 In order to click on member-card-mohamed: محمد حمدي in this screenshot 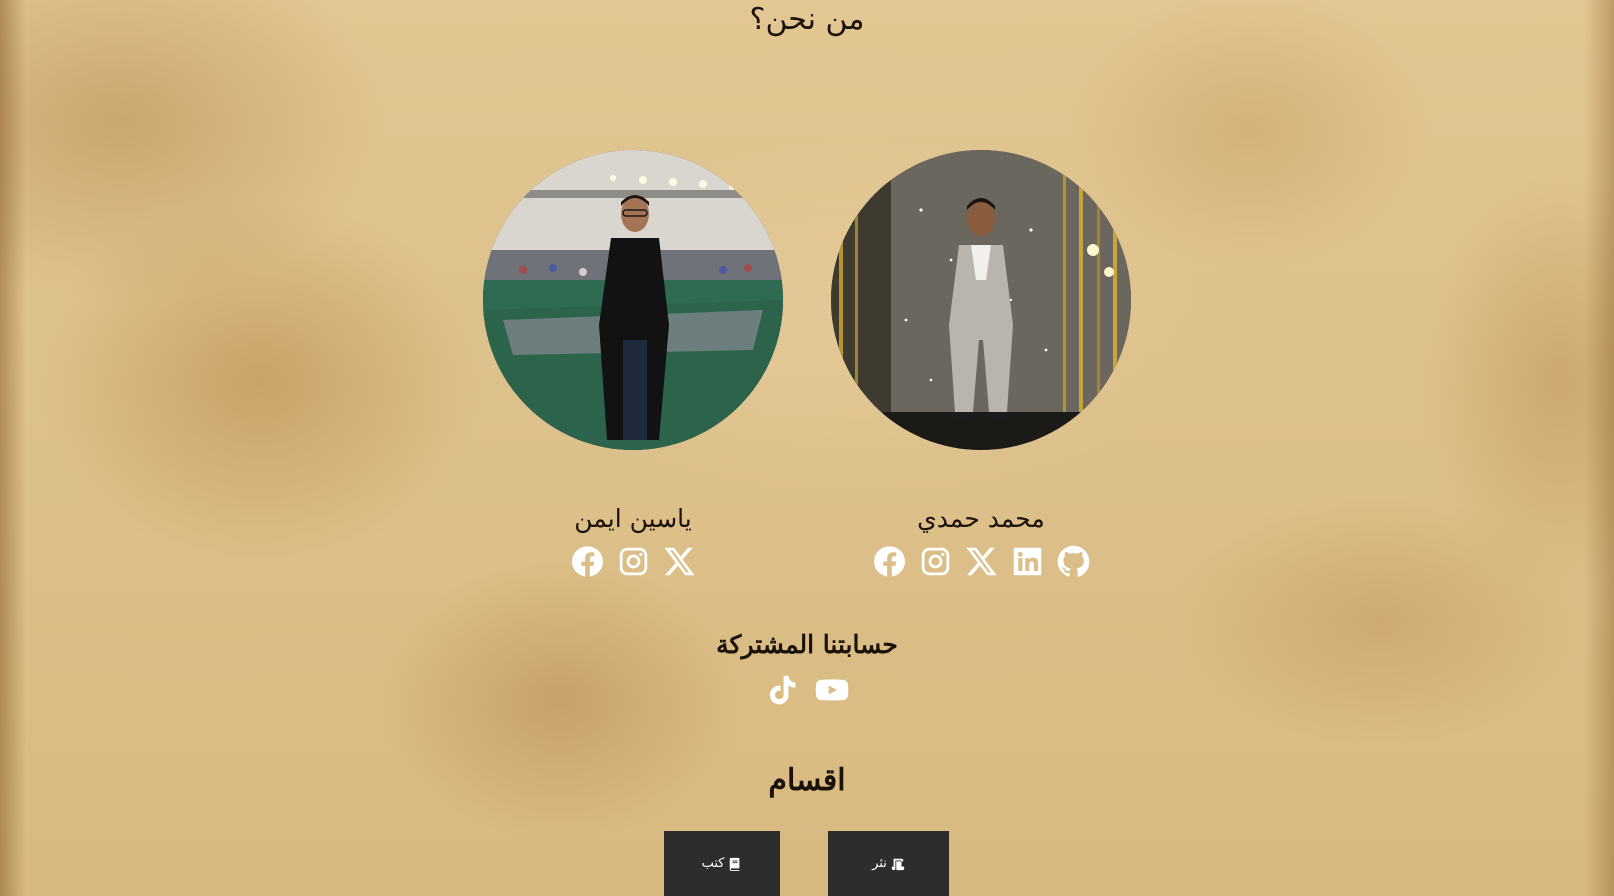, I will do `click(981, 364)`.